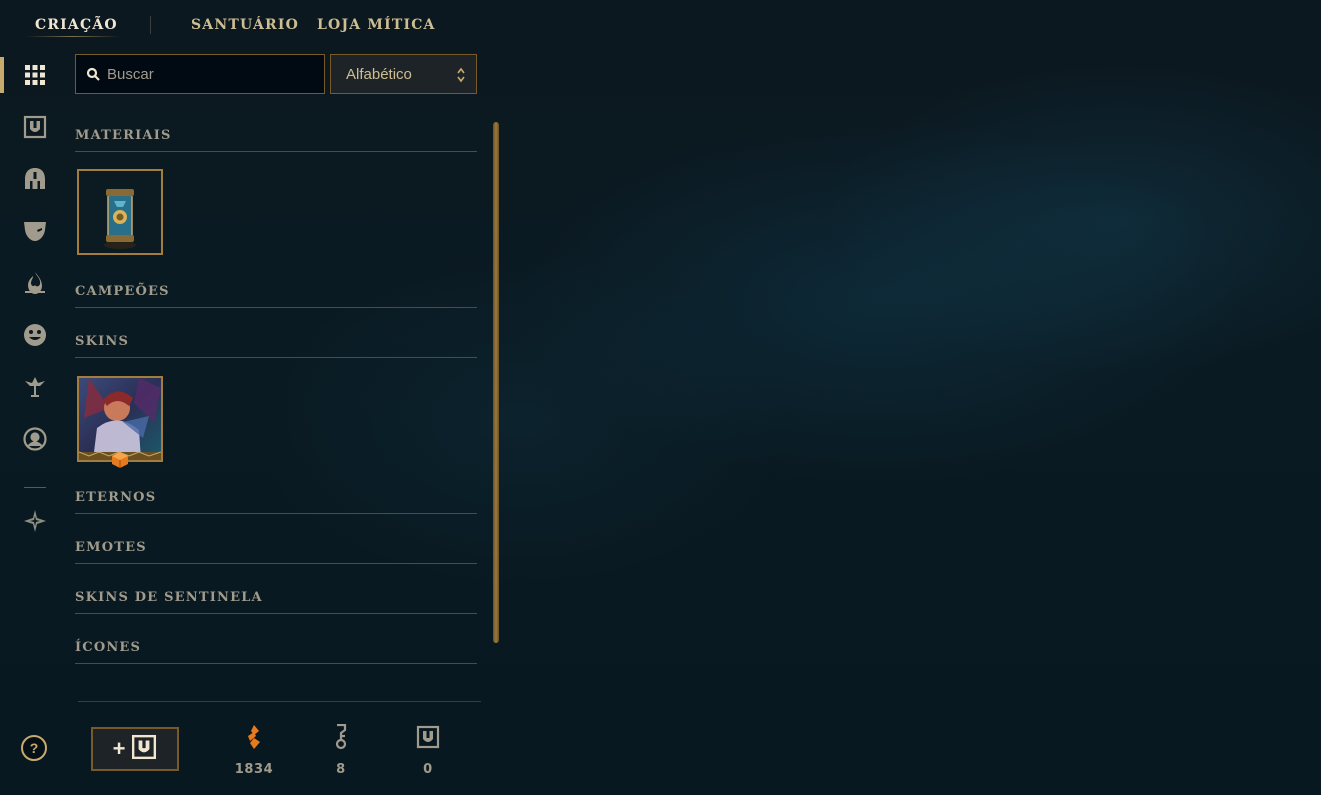  What do you see at coordinates (120, 460) in the screenshot?
I see `shard-badge-icon` at bounding box center [120, 460].